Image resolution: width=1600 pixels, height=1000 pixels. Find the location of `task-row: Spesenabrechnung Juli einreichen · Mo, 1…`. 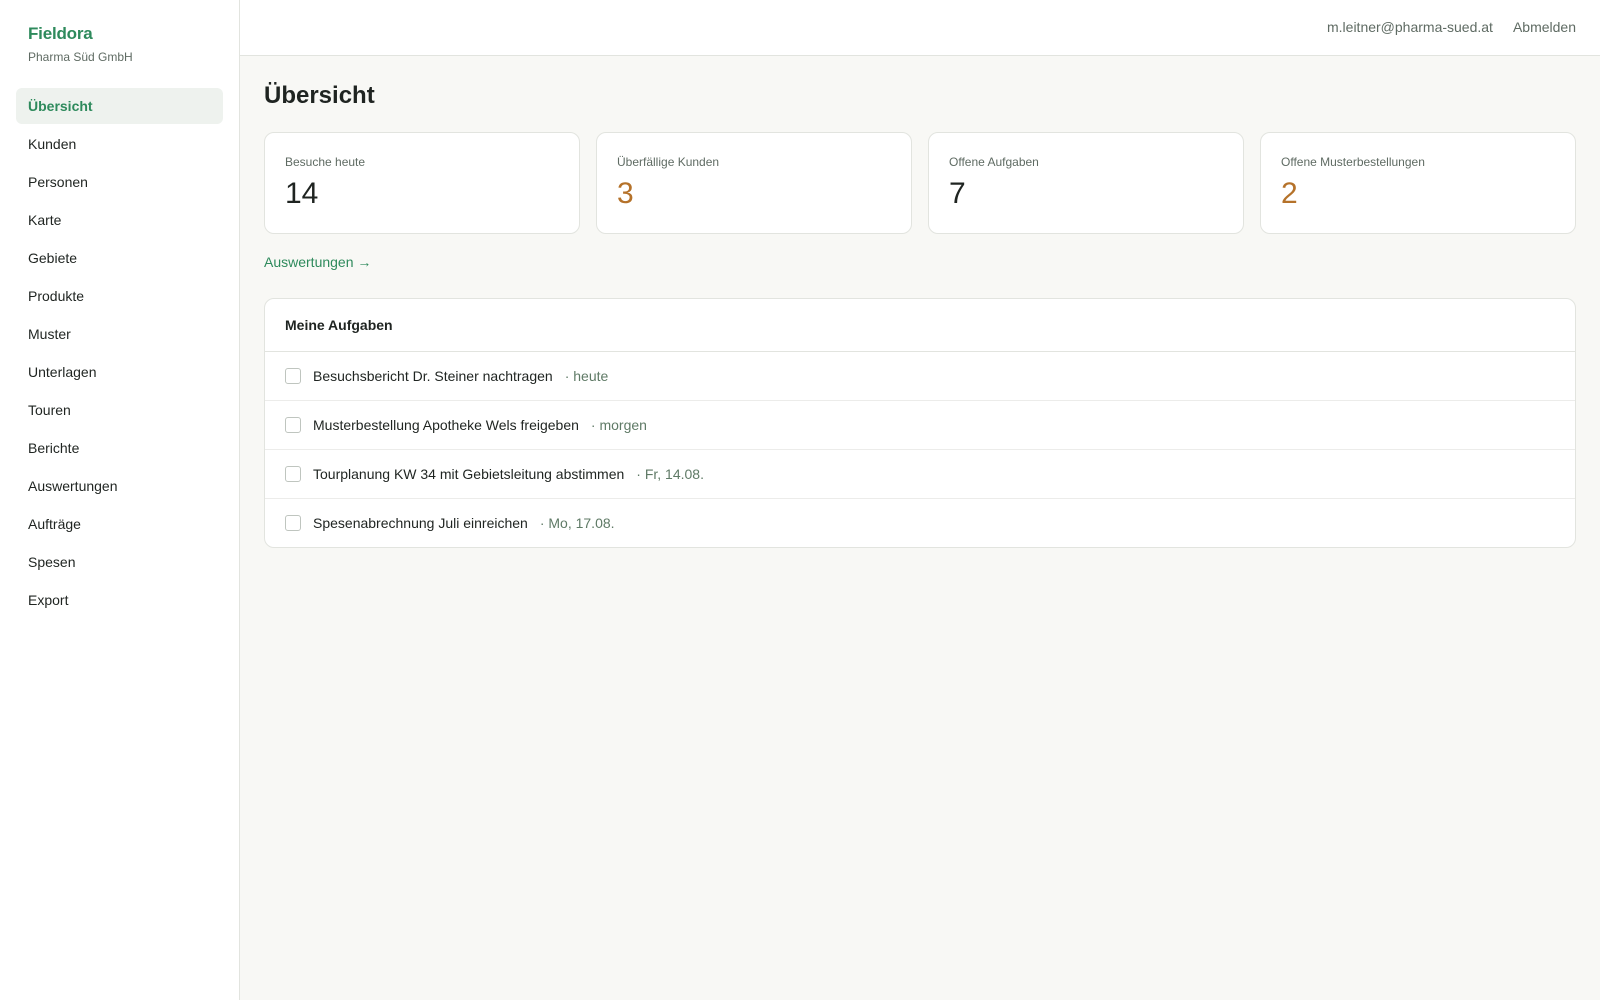

task-row: Spesenabrechnung Juli einreichen · Mo, 1… is located at coordinates (920, 523).